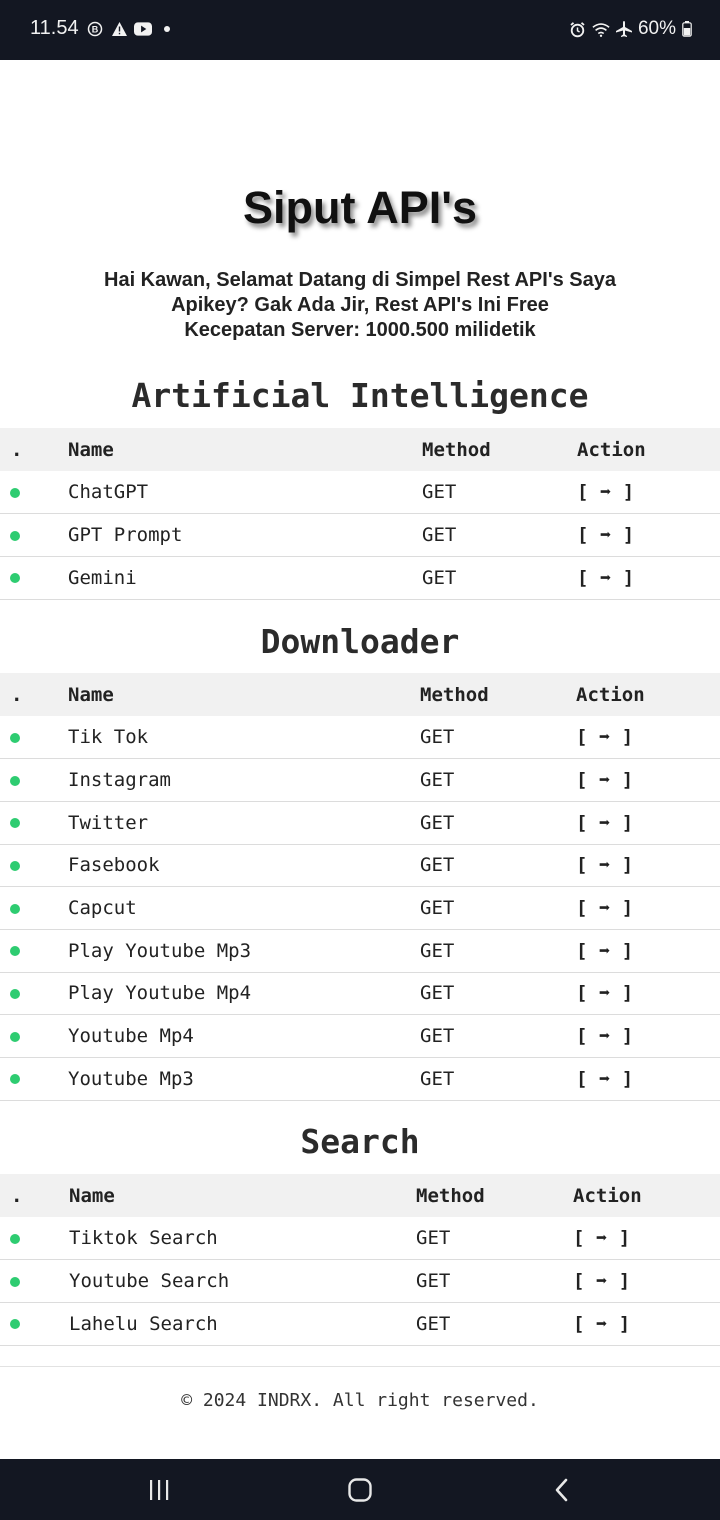 The image size is (720, 1520). What do you see at coordinates (601, 29) in the screenshot?
I see `wifi-icon` at bounding box center [601, 29].